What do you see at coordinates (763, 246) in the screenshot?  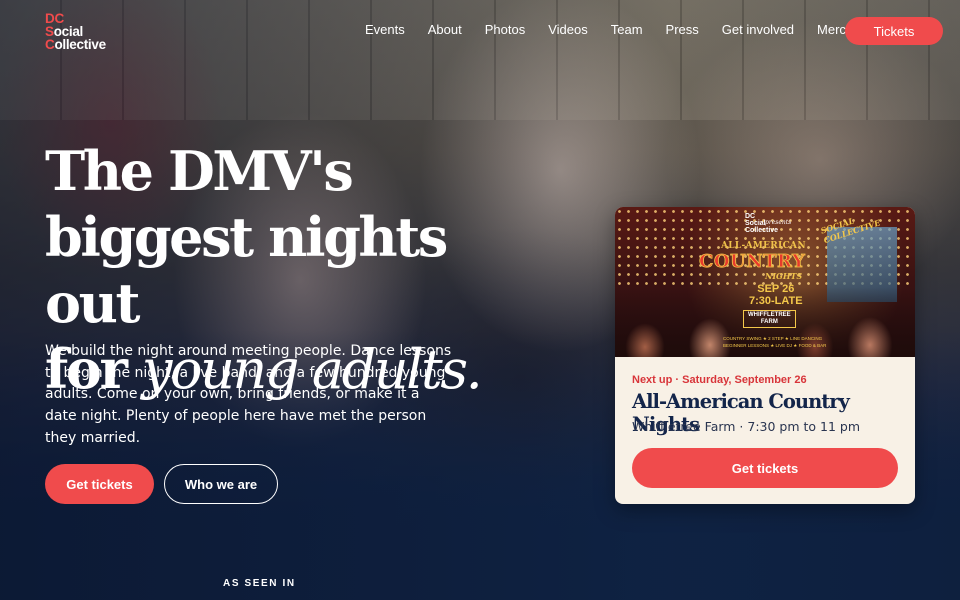 I see `poster-title-top: ALL-AMERICAN` at bounding box center [763, 246].